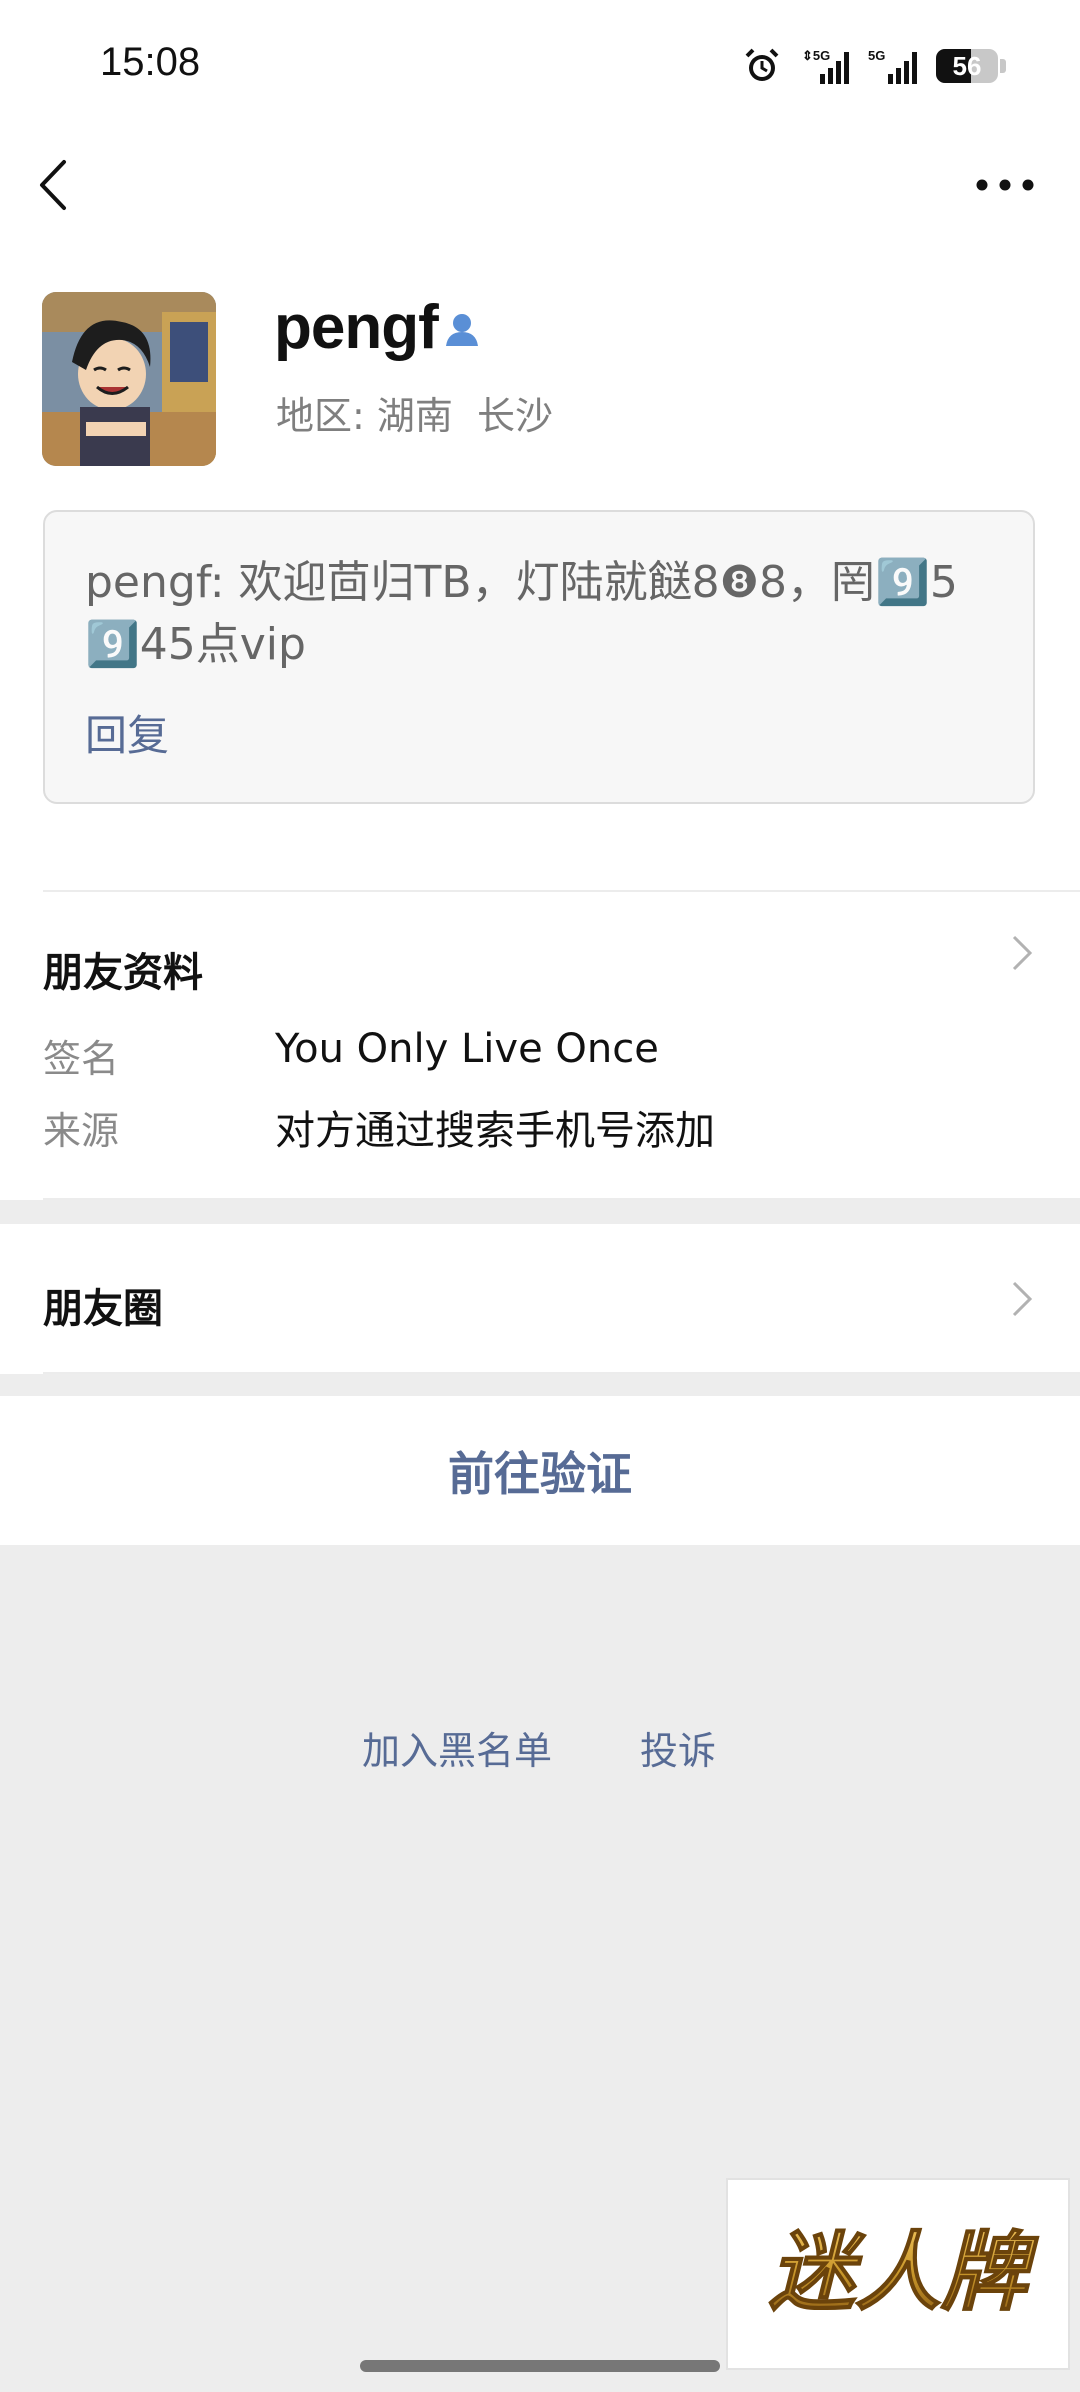 This screenshot has width=1080, height=2392. Describe the element at coordinates (892, 66) in the screenshot. I see `signal-5g-icon: 5G` at that location.